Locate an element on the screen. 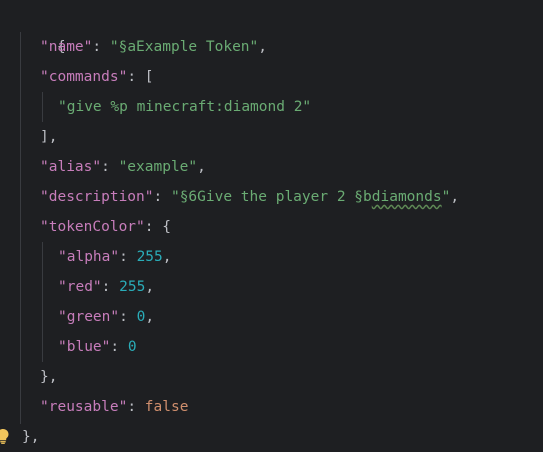  json-string: "example" is located at coordinates (158, 167).